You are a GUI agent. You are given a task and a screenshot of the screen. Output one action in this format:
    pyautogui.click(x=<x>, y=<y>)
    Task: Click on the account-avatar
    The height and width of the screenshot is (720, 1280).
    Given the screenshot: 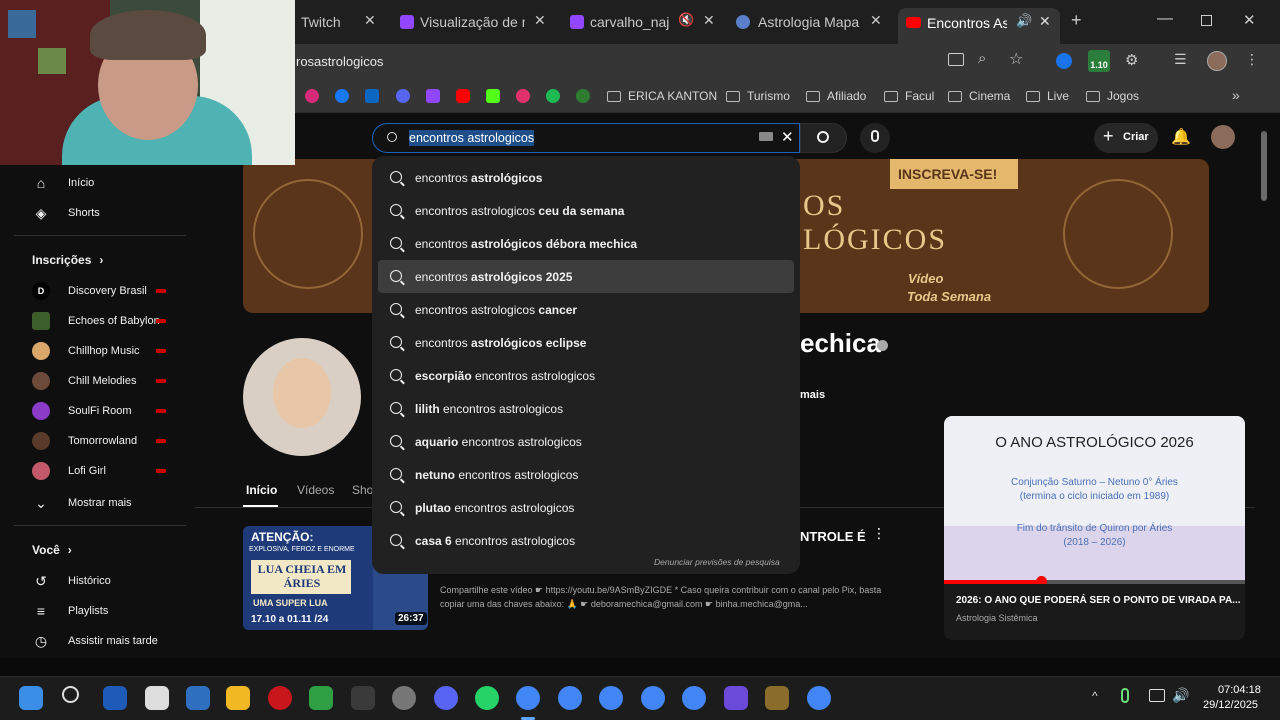 What is the action you would take?
    pyautogui.click(x=1223, y=137)
    